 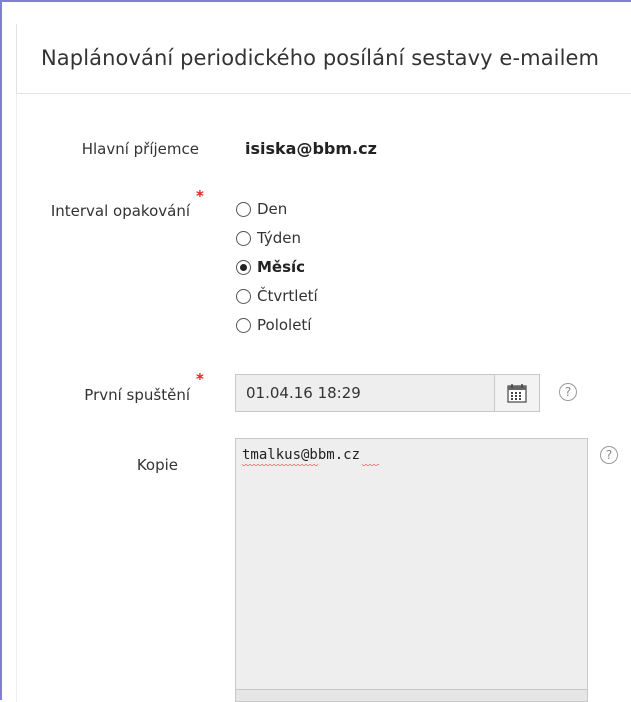 What do you see at coordinates (287, 296) in the screenshot?
I see `interval-option-label: Čtvrtletí` at bounding box center [287, 296].